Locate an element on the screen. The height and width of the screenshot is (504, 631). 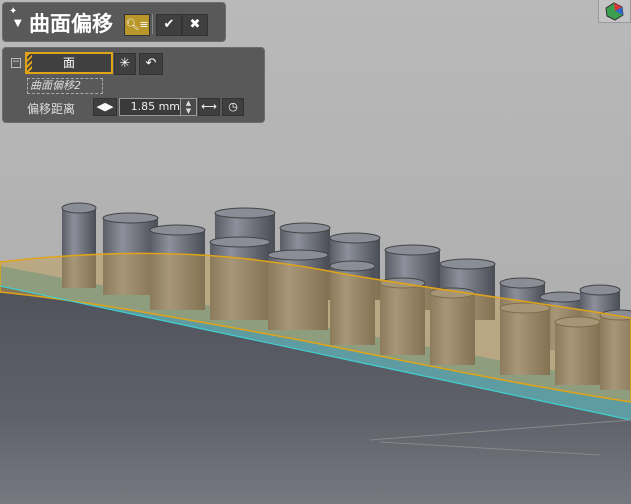
collapse-triangle-icon: ▼ is located at coordinates (18, 23).